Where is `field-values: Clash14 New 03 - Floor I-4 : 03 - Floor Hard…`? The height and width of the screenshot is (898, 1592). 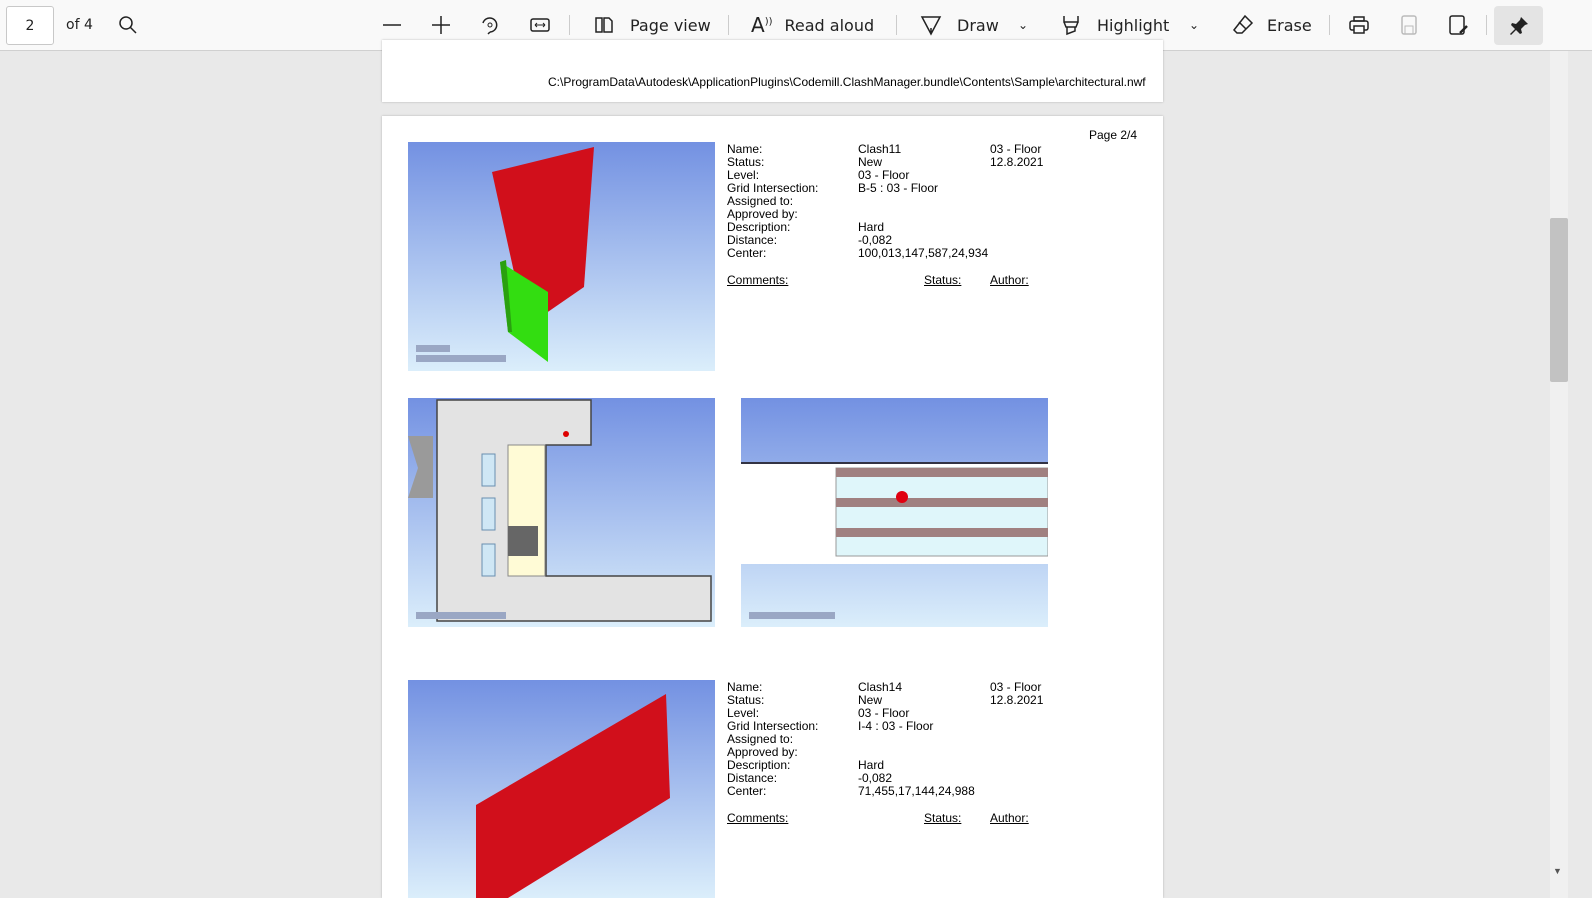
field-values: Clash14 New 03 - Floor I-4 : 03 - Floor Hard… is located at coordinates (916, 739).